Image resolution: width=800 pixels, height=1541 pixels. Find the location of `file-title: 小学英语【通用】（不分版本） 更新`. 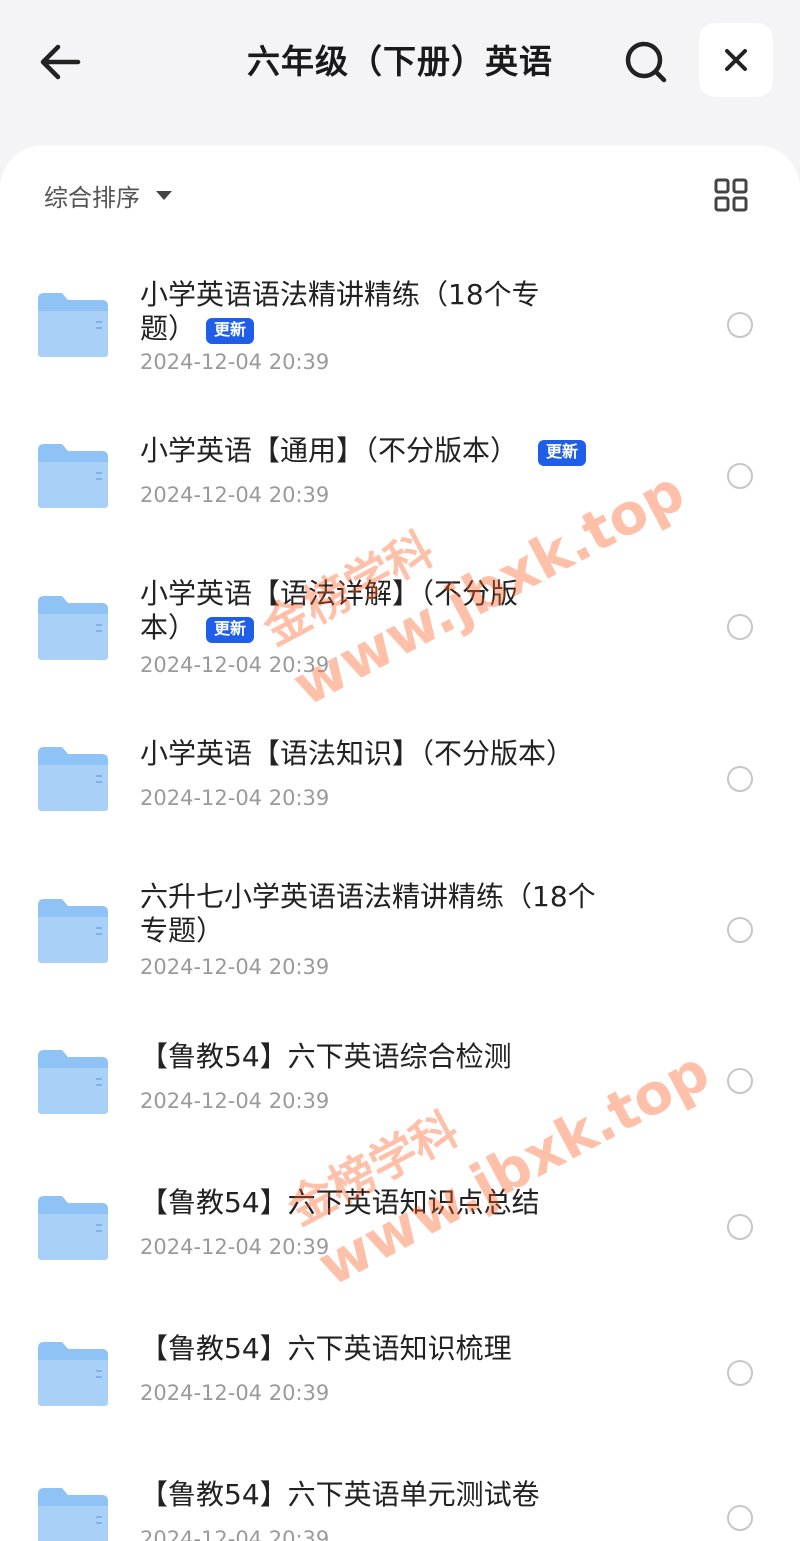

file-title: 小学英语【通用】（不分版本） 更新 is located at coordinates (400, 451).